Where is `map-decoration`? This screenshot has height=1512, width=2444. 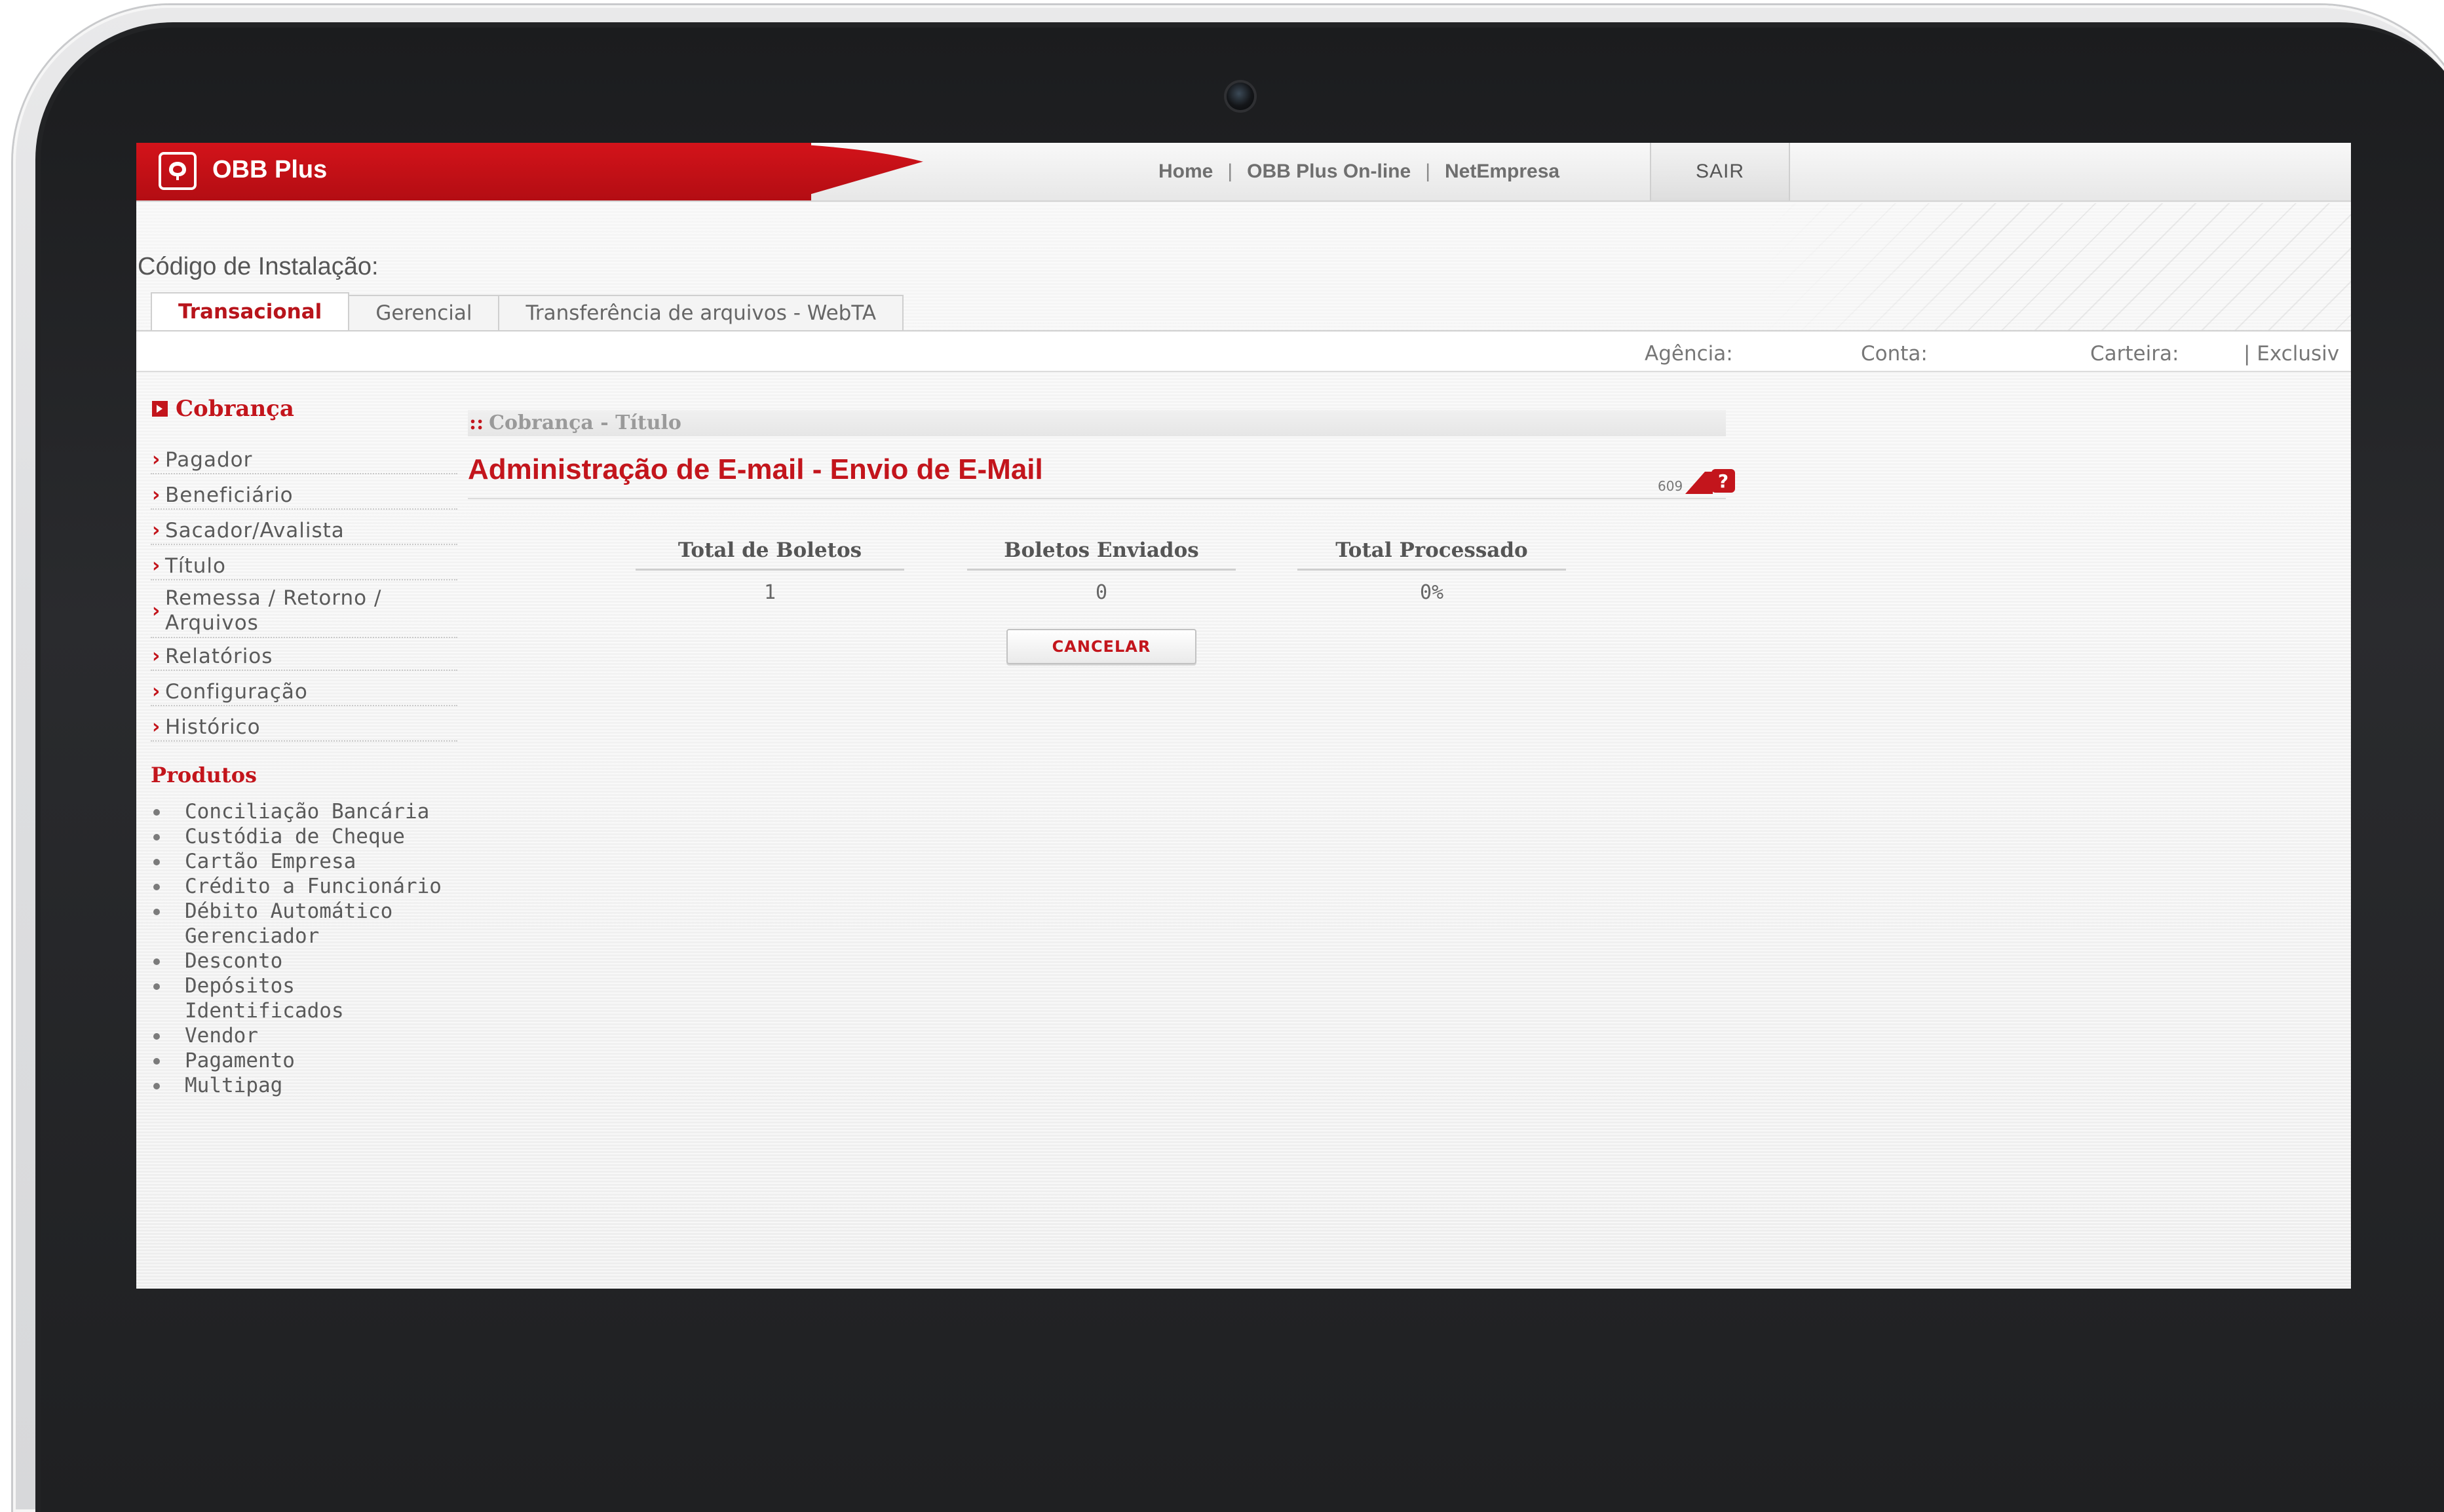 map-decoration is located at coordinates (2056, 269).